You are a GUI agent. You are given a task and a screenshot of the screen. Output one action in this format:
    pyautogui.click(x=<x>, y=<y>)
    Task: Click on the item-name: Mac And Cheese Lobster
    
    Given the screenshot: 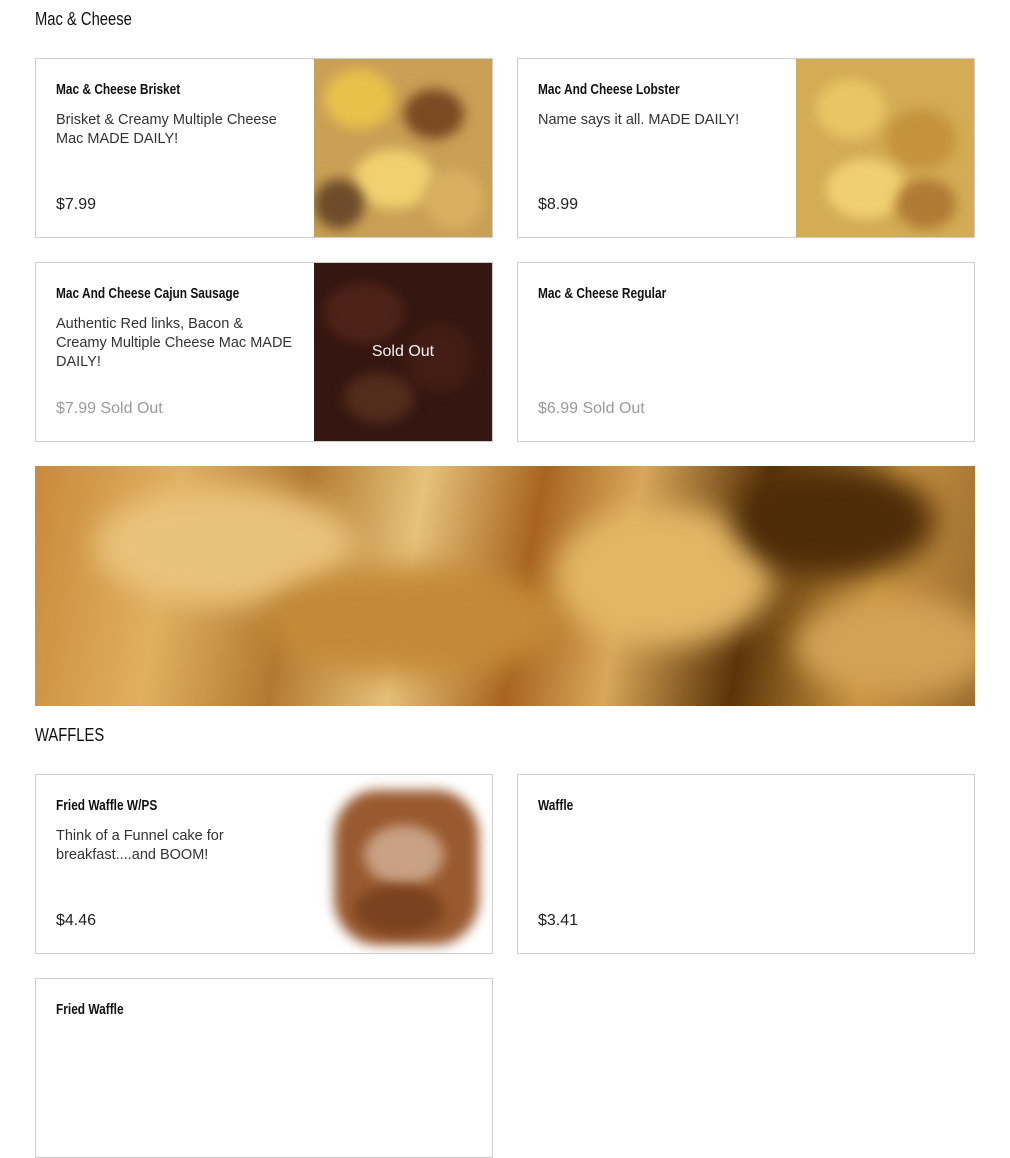 What is the action you would take?
    pyautogui.click(x=609, y=90)
    